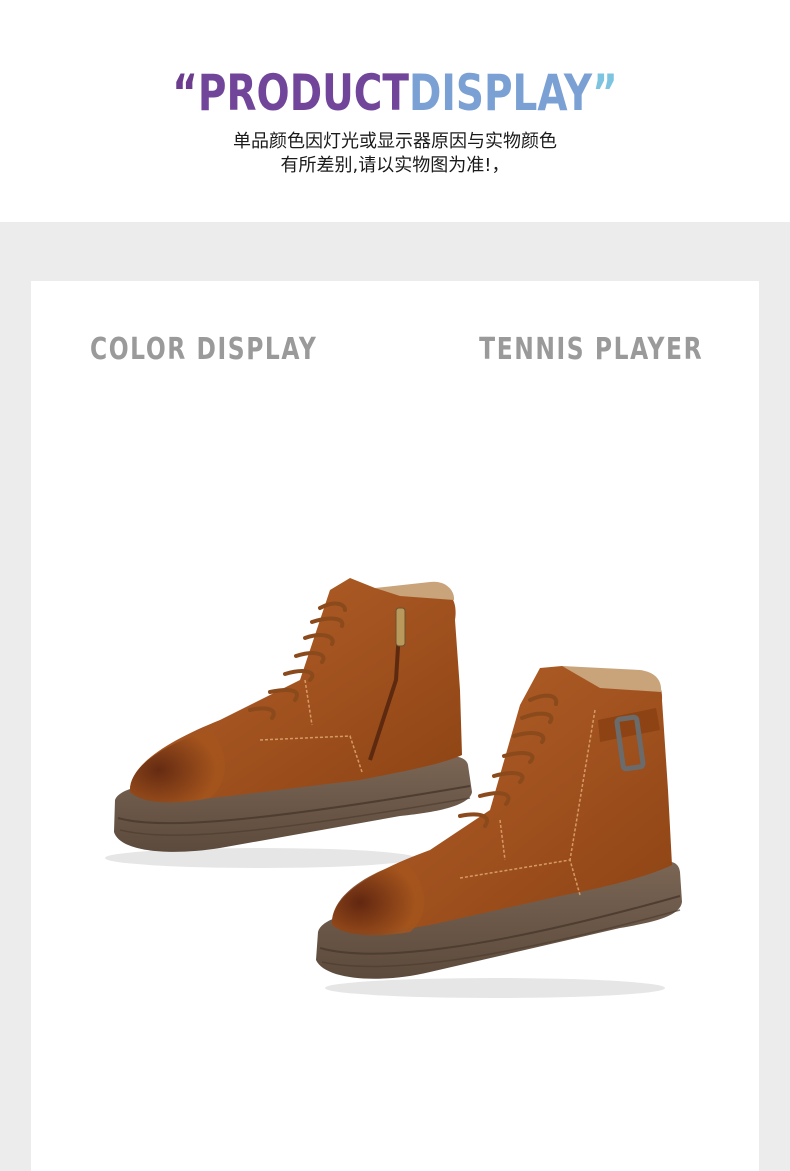 The height and width of the screenshot is (1171, 790). I want to click on title-word-display: DISPLAY, so click(500, 93).